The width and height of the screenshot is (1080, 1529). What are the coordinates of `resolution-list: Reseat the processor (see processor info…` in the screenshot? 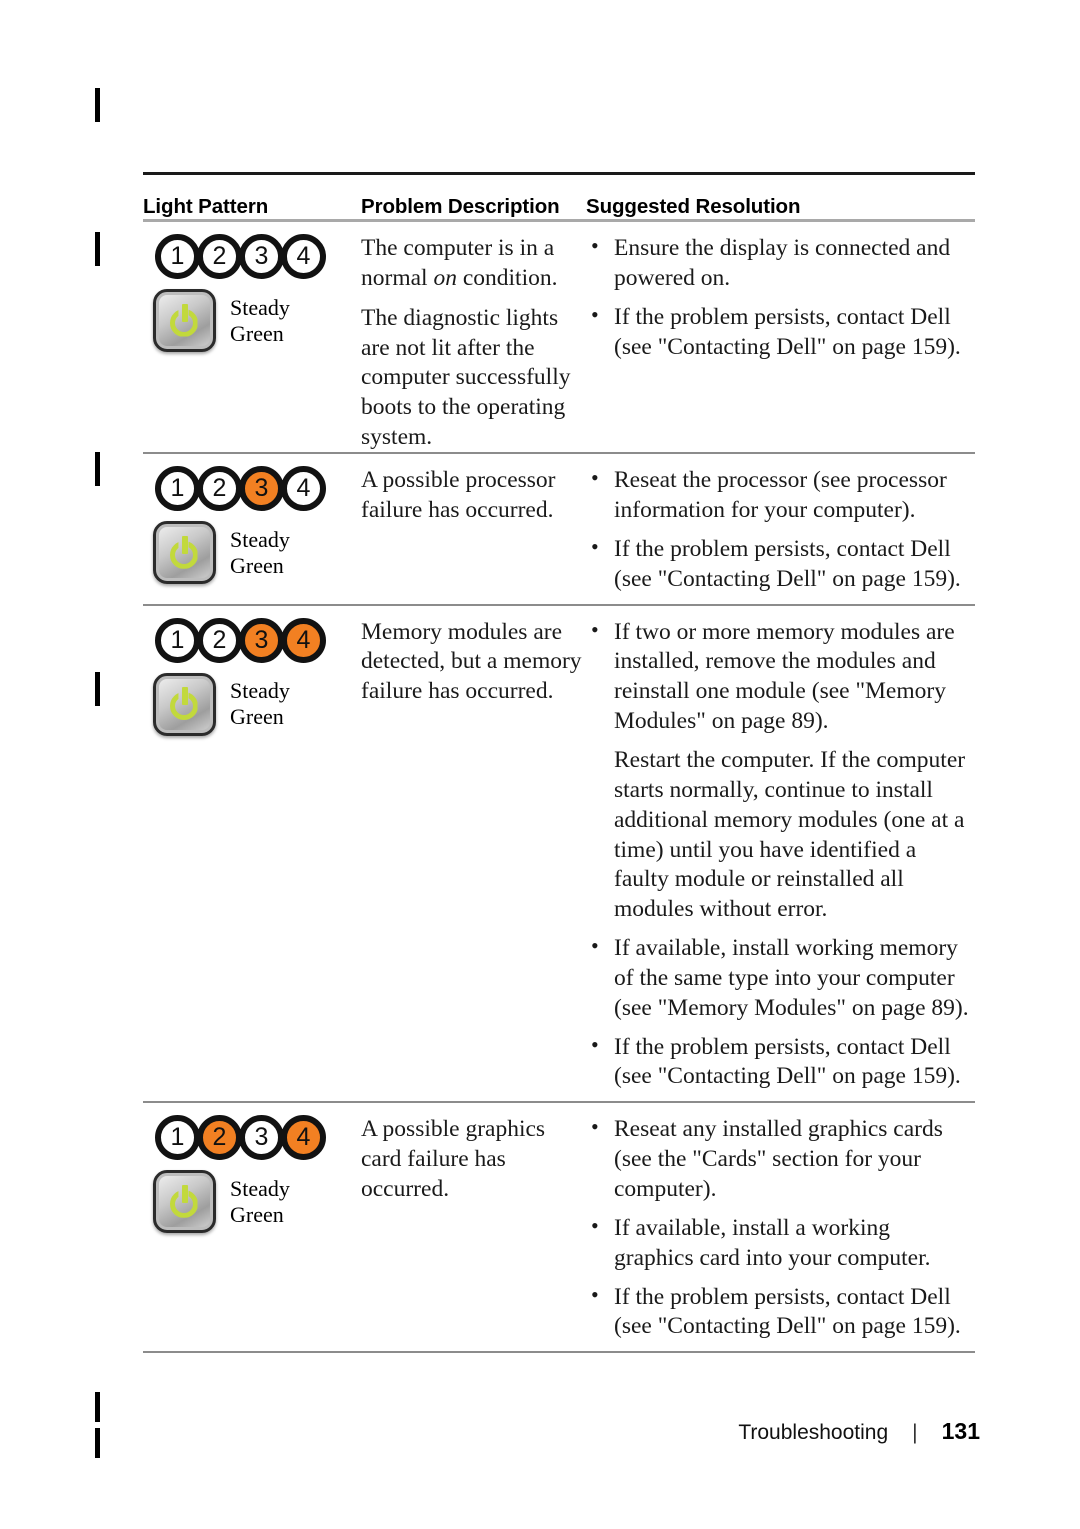 It's located at (780, 529).